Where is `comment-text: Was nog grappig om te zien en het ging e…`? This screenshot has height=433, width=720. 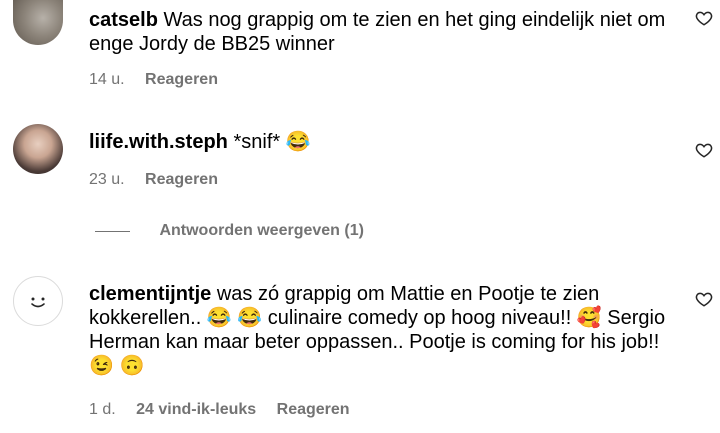 comment-text: Was nog grappig om te zien en het ging e… is located at coordinates (377, 32).